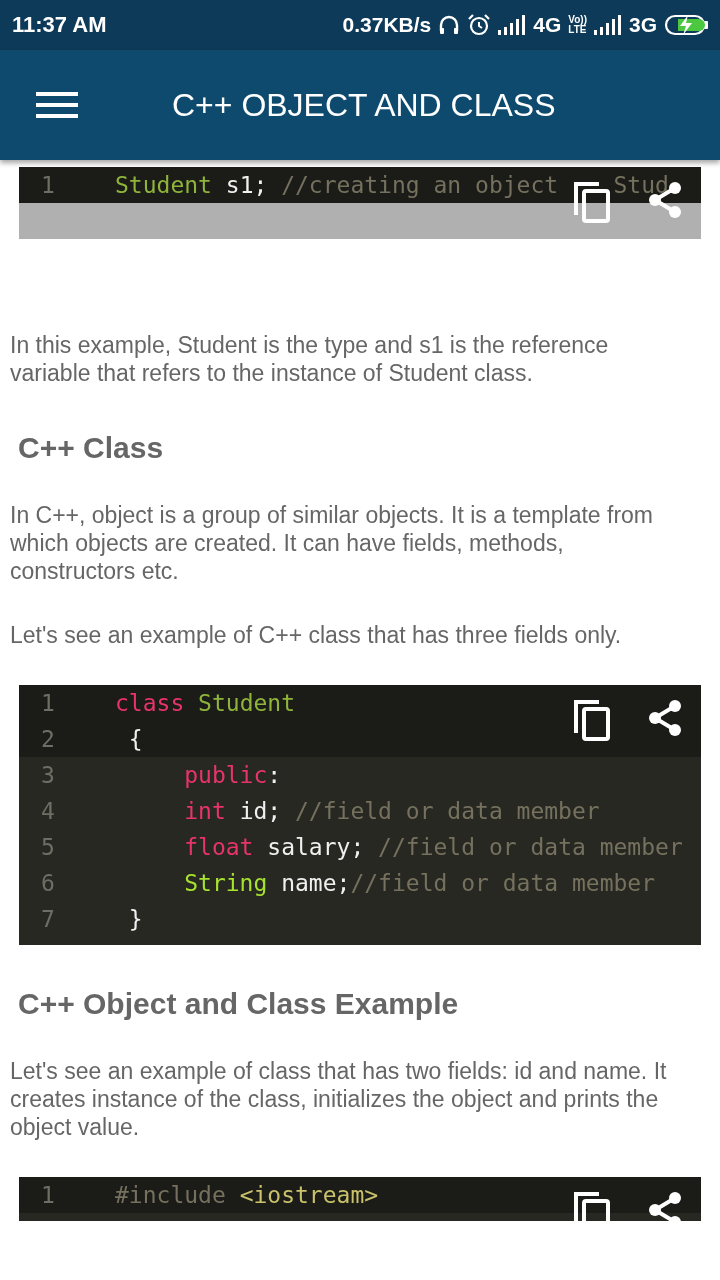  What do you see at coordinates (339, 1099) in the screenshot?
I see `paragraph: Let's see an example of class that has two fields: id and name. It creates instance of the class, initializes the object and prints the object value.` at bounding box center [339, 1099].